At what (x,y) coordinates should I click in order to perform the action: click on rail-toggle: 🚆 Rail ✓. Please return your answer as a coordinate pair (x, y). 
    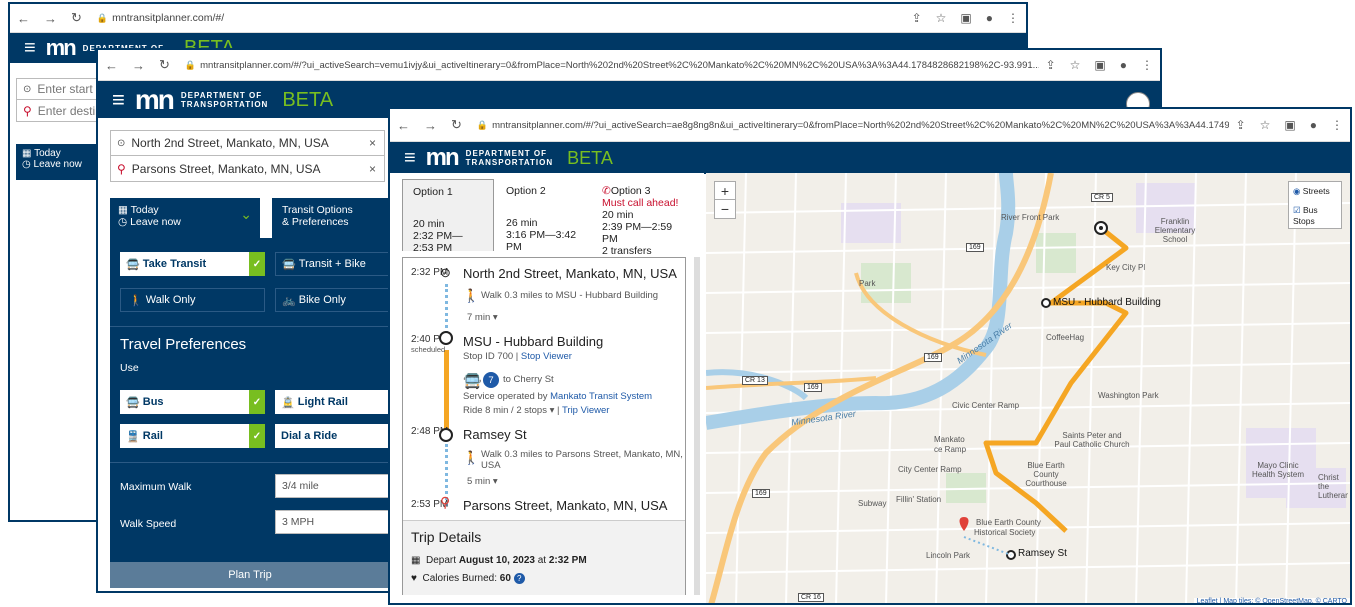
    Looking at the image, I should click on (192, 436).